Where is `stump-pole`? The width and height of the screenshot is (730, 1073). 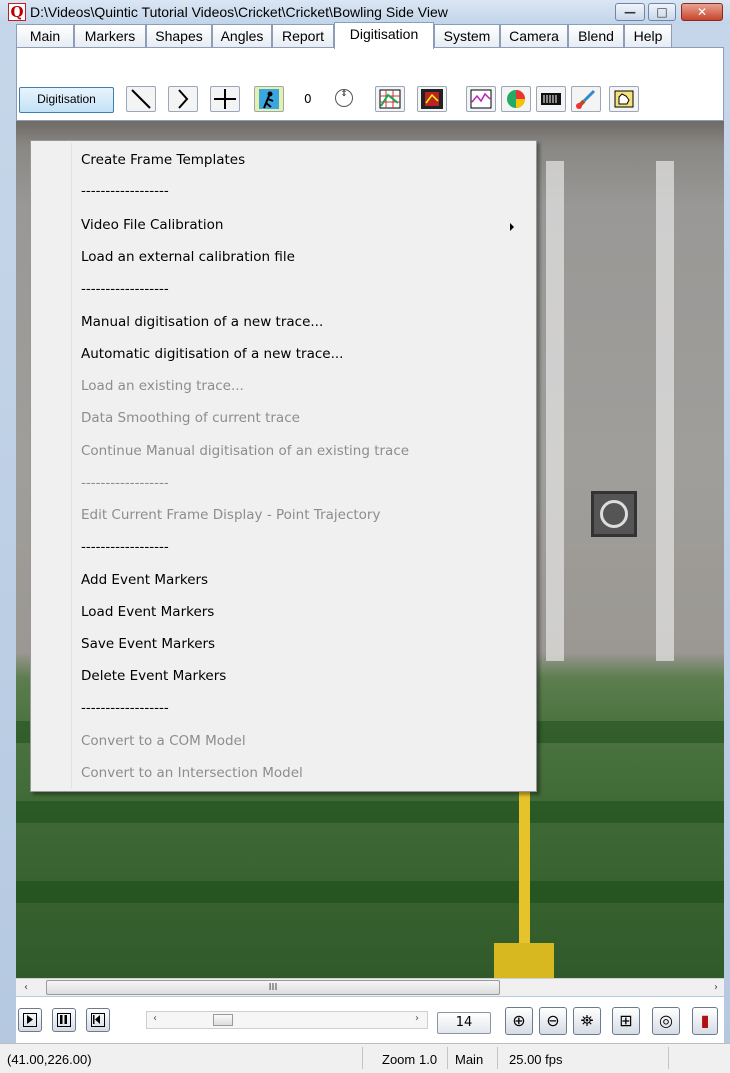 stump-pole is located at coordinates (524, 869).